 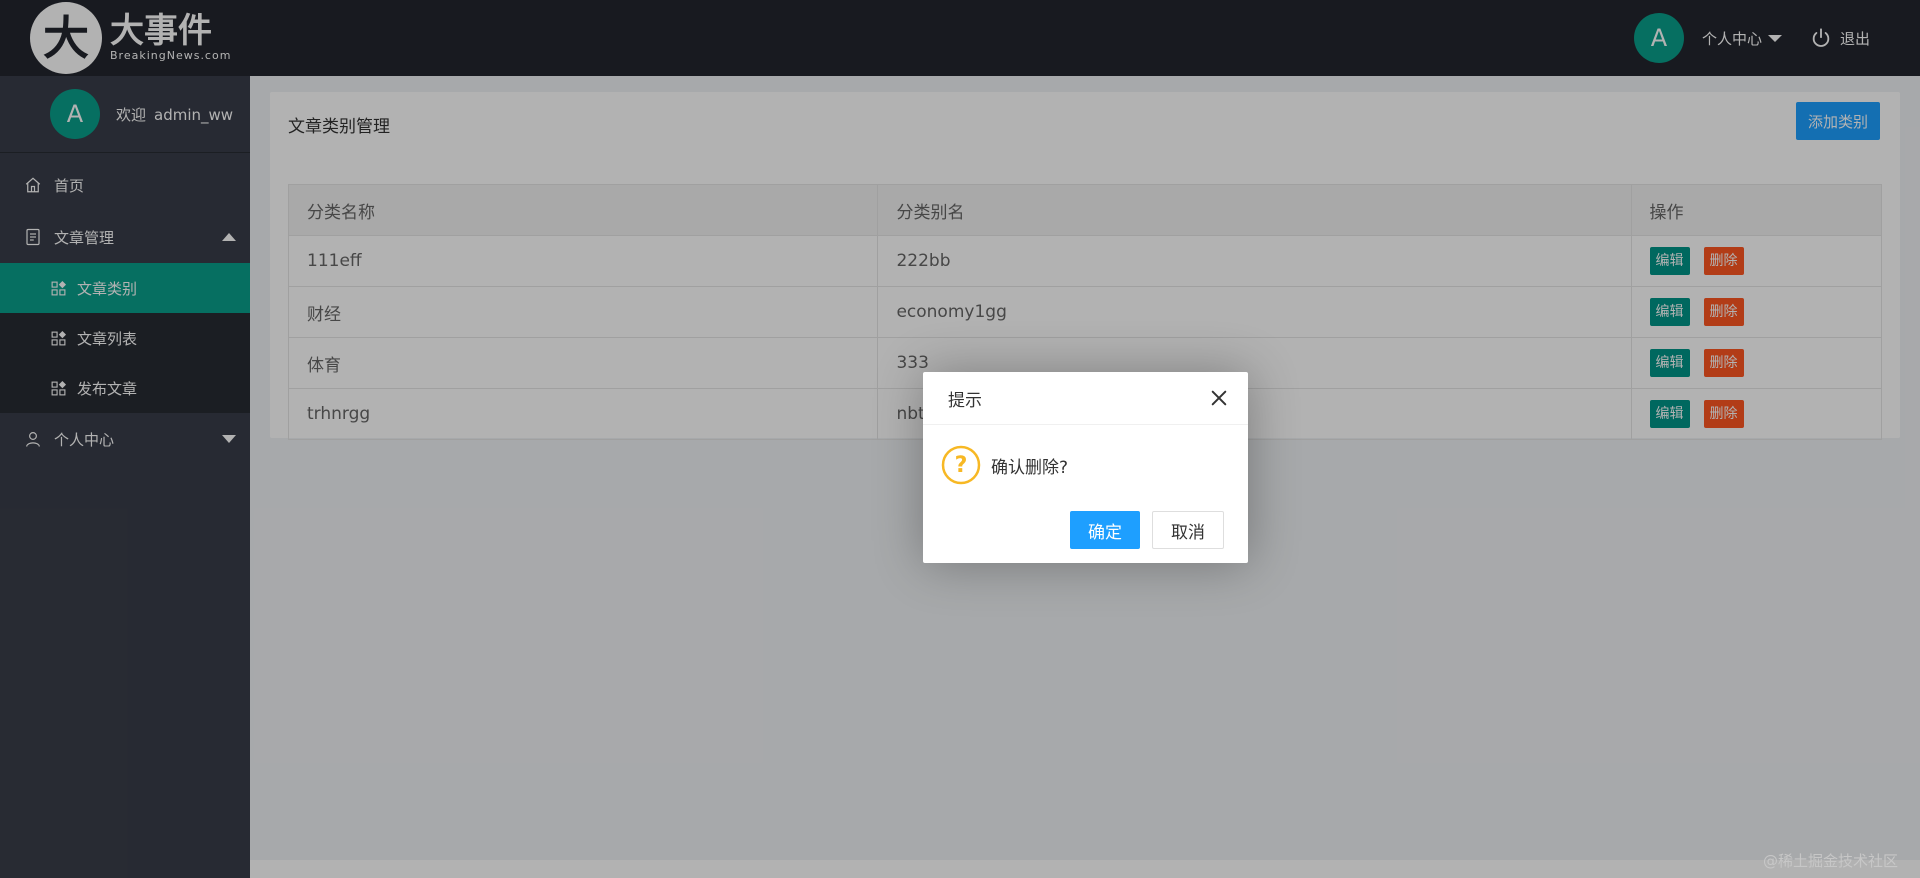 What do you see at coordinates (1105, 530) in the screenshot?
I see `confirm-button: 确定` at bounding box center [1105, 530].